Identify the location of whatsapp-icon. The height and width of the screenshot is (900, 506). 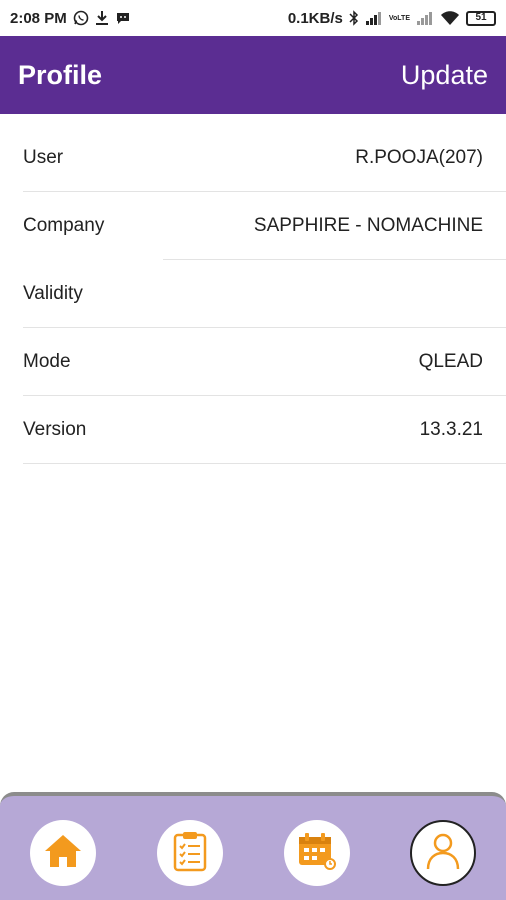
(81, 18).